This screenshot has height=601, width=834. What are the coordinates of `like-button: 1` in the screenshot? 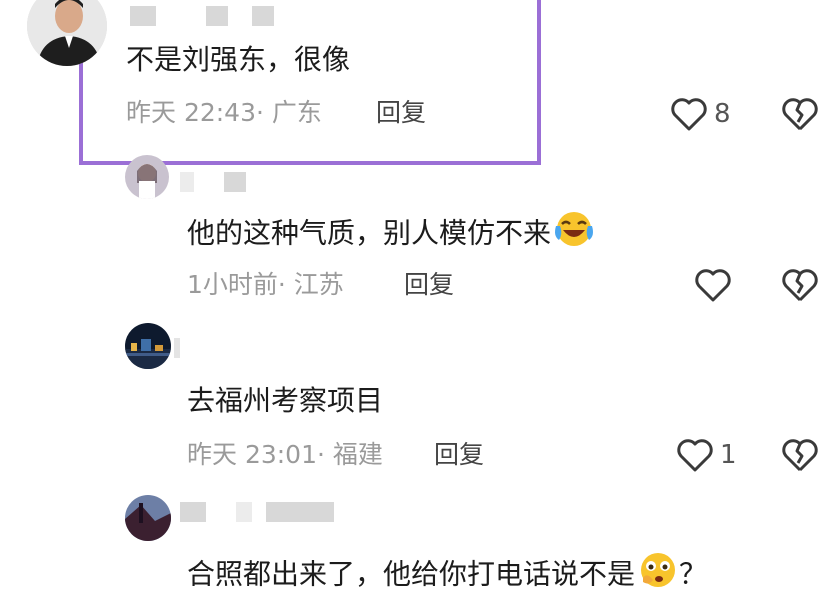 It's located at (706, 455).